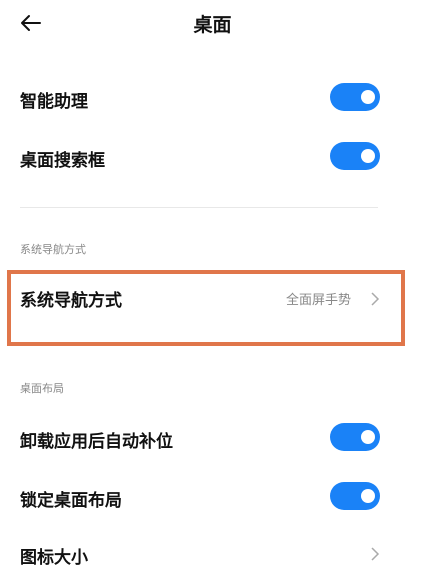 The height and width of the screenshot is (568, 425). Describe the element at coordinates (199, 207) in the screenshot. I see `section-divider` at that location.